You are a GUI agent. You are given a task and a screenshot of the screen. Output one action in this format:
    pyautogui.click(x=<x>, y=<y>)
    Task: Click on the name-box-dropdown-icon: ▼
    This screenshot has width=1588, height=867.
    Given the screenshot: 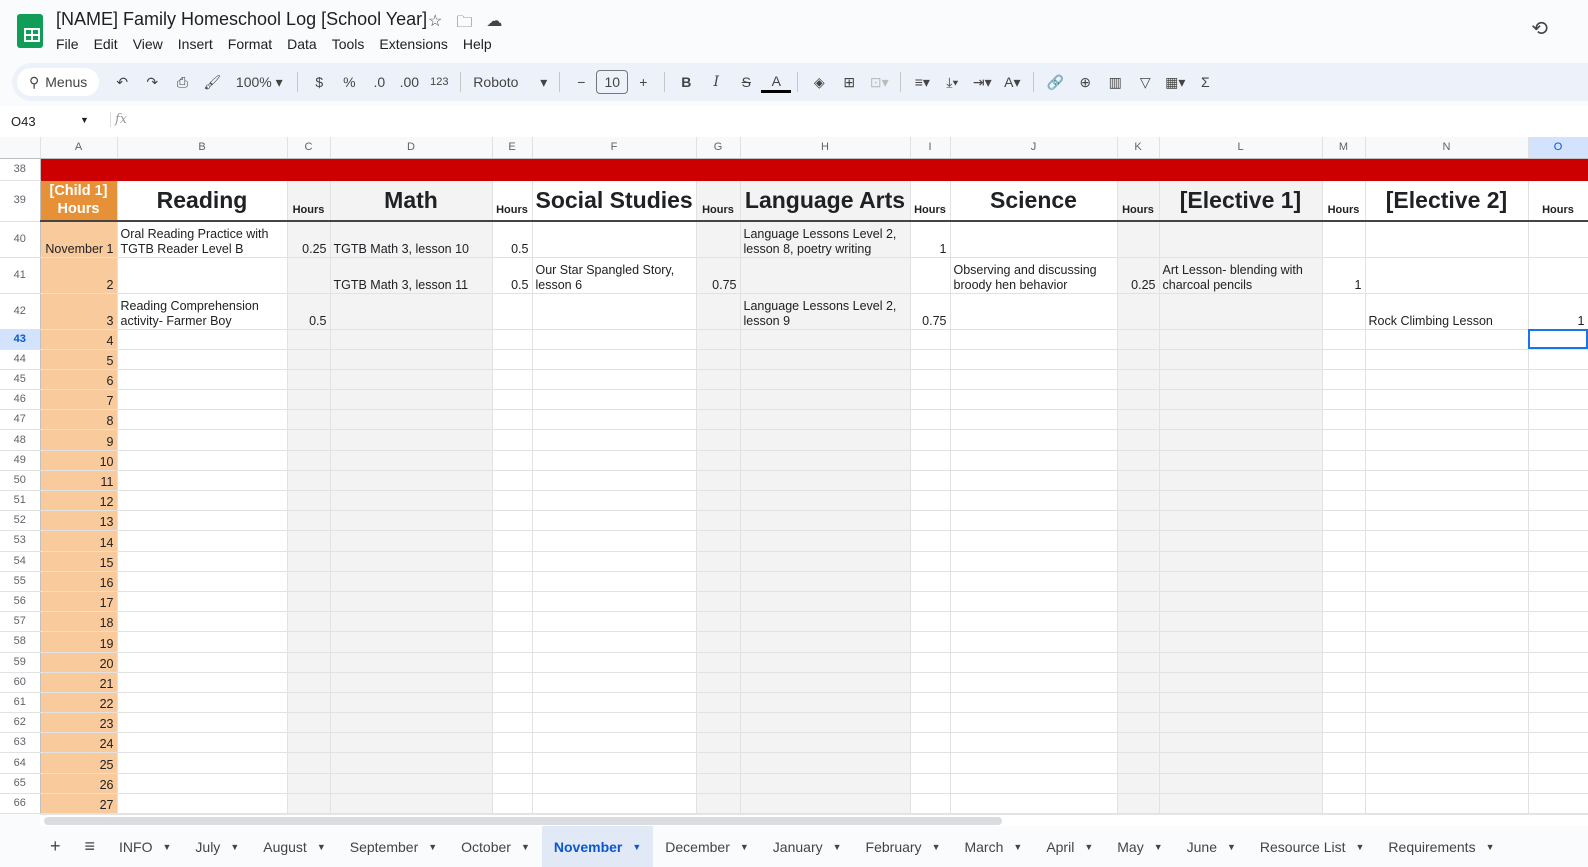 What is the action you would take?
    pyautogui.click(x=84, y=120)
    